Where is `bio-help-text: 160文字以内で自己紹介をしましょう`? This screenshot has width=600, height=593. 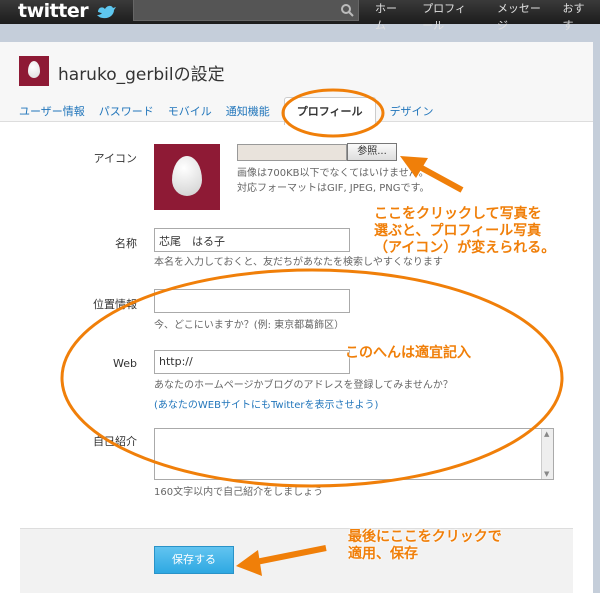
bio-help-text: 160文字以内で自己紹介をしましょう is located at coordinates (239, 492).